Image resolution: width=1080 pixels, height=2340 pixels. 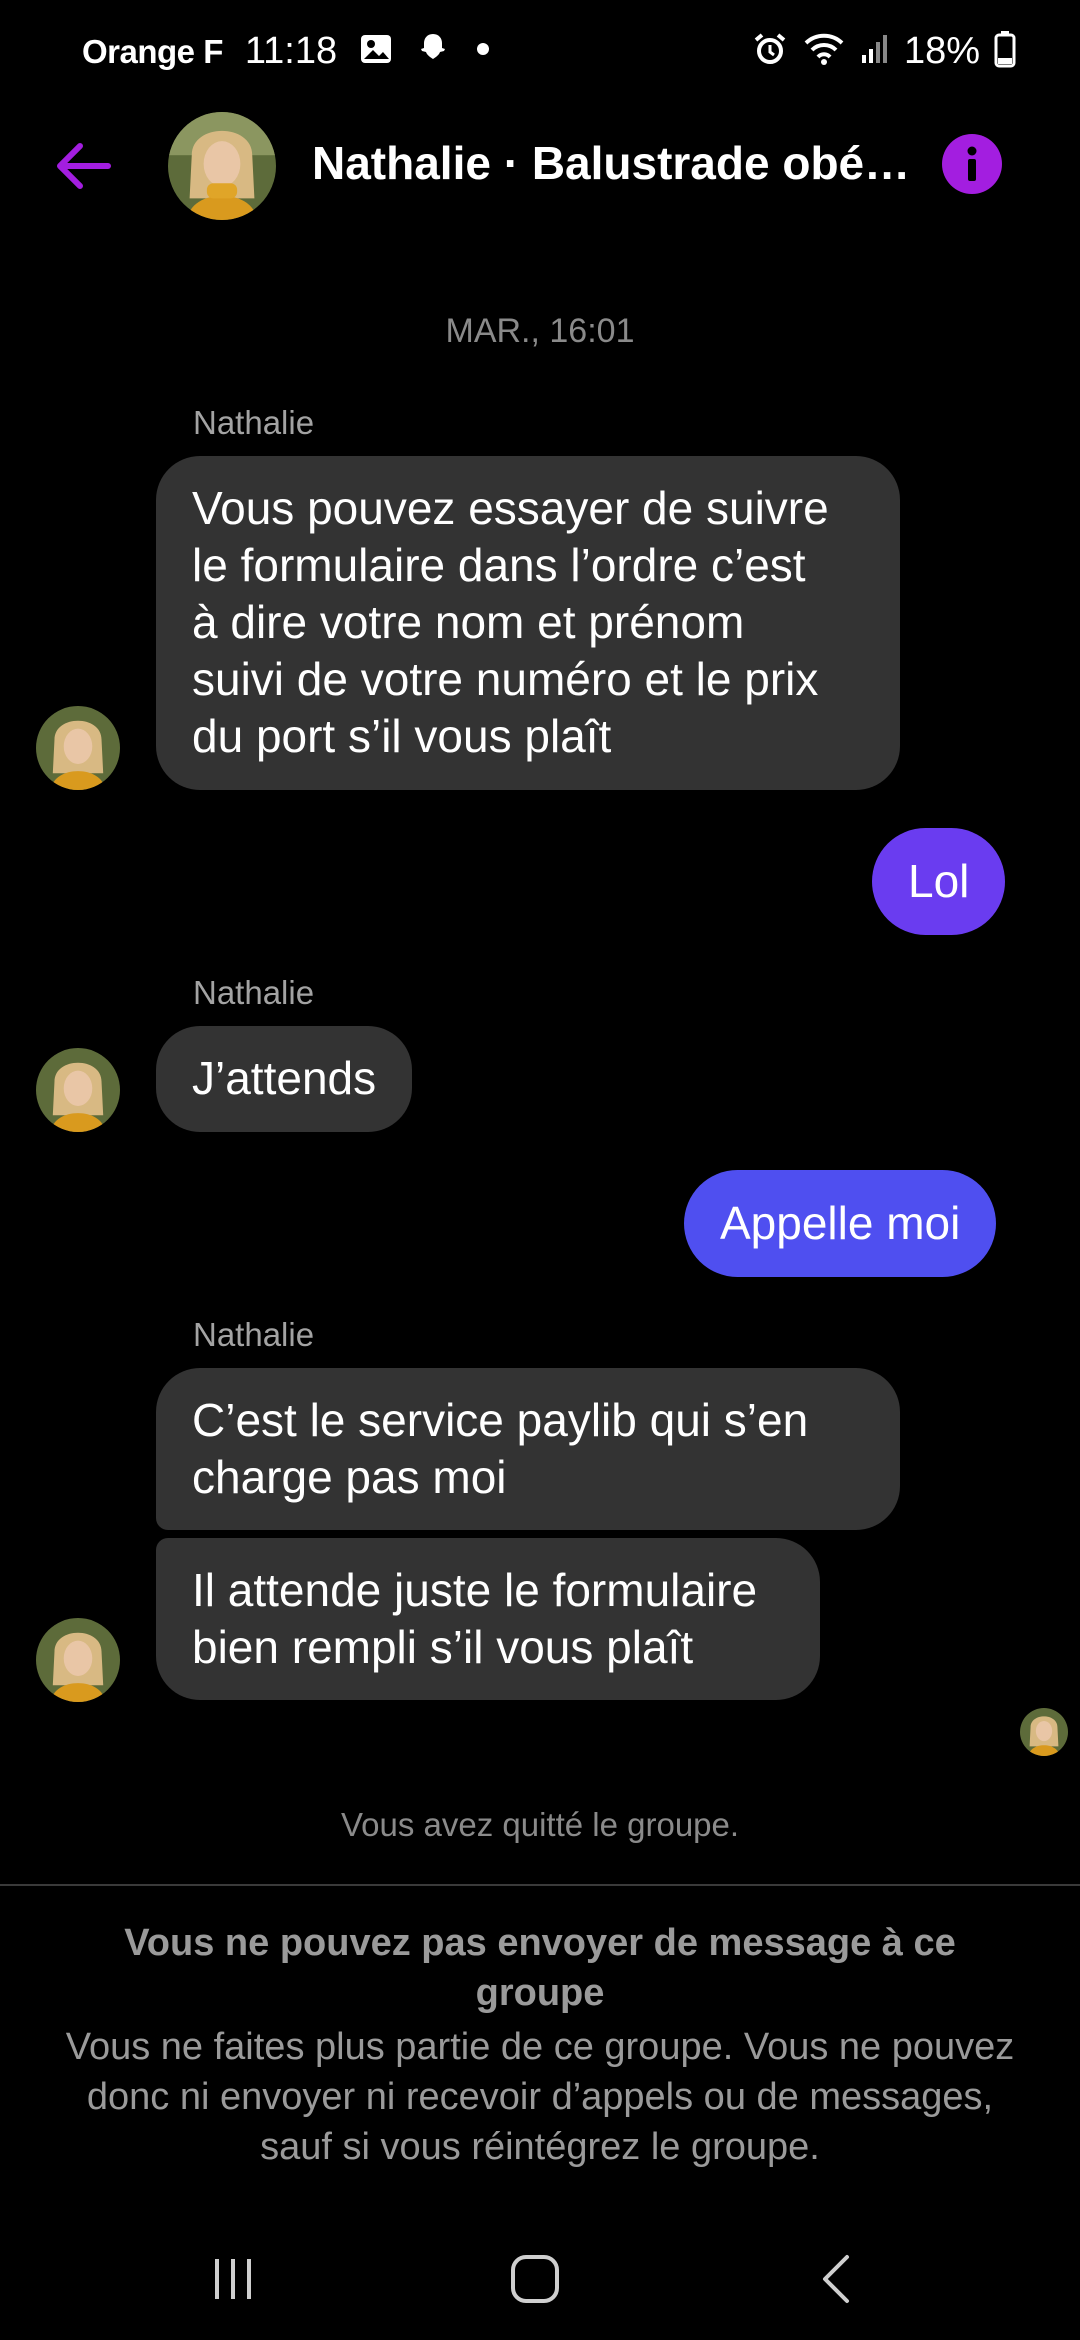 I want to click on message-line: du port s’il vous plaît, so click(x=402, y=736).